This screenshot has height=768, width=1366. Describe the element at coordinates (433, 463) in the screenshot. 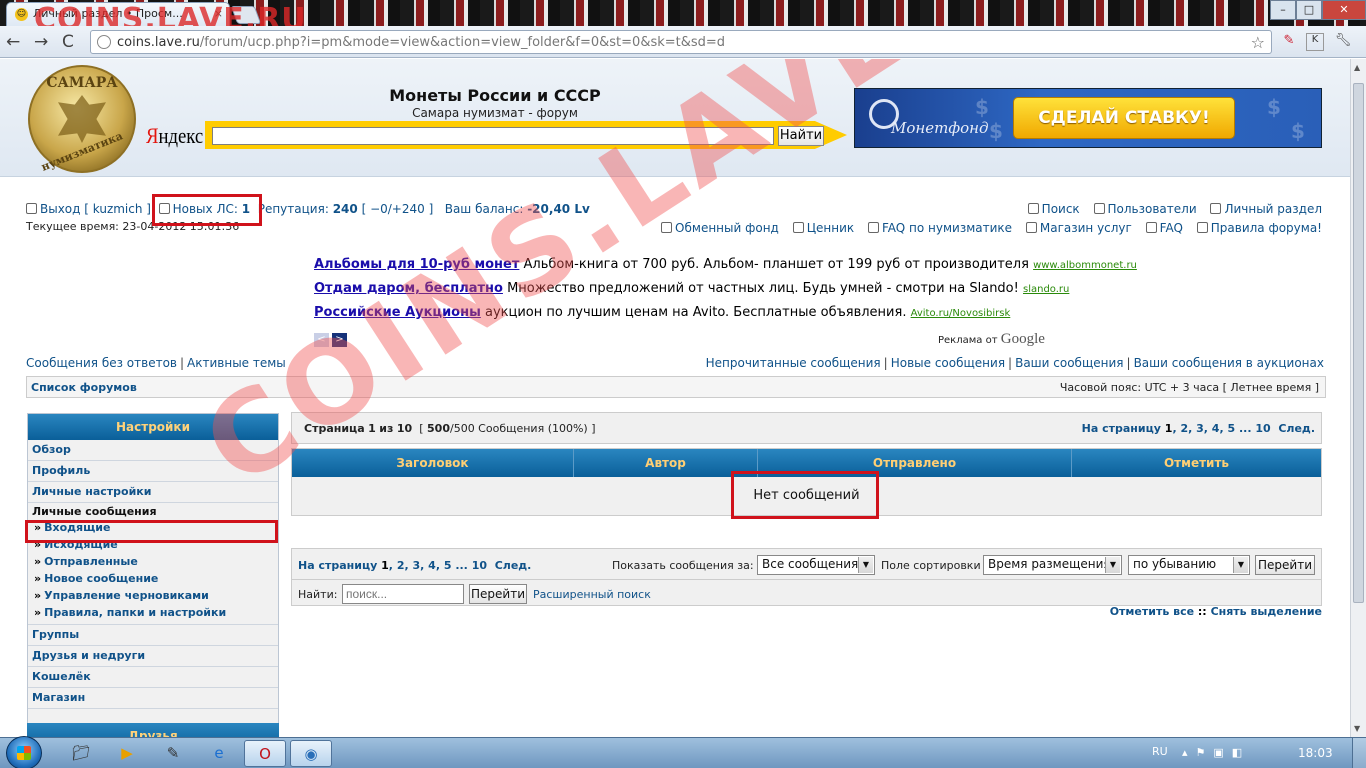

I see `column-subject: Заголовок` at that location.